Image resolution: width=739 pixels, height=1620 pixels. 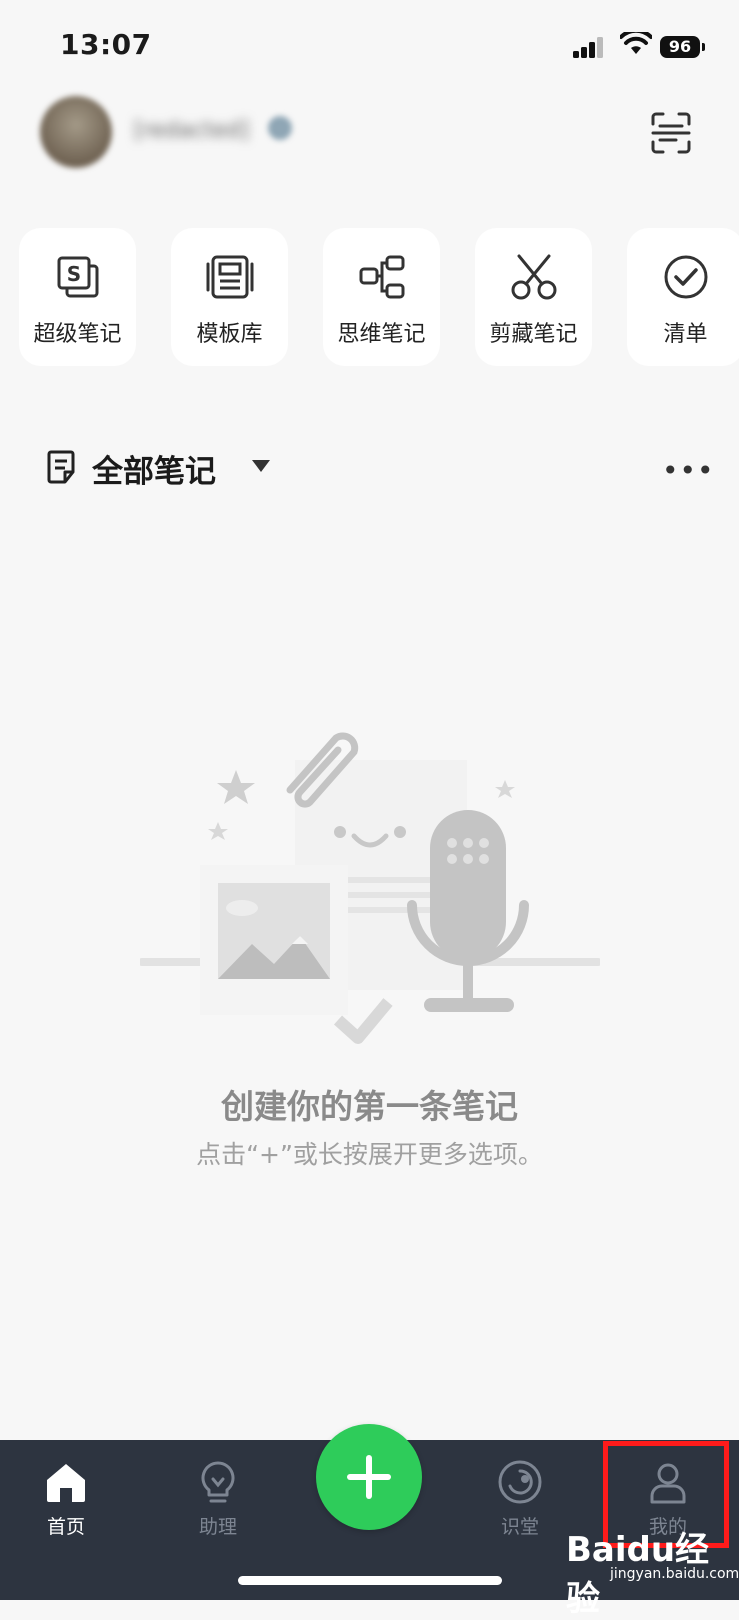 What do you see at coordinates (66, 1483) in the screenshot?
I see `home-icon` at bounding box center [66, 1483].